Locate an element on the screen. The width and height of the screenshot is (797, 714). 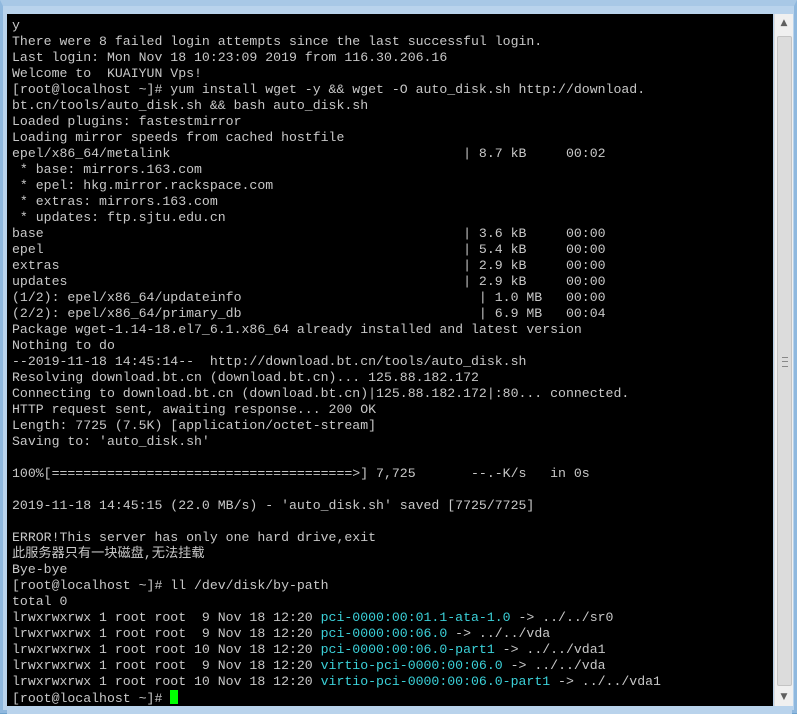
terminal-line: 此服务器只有一块磁盘,无法挂载 is located at coordinates (108, 553).